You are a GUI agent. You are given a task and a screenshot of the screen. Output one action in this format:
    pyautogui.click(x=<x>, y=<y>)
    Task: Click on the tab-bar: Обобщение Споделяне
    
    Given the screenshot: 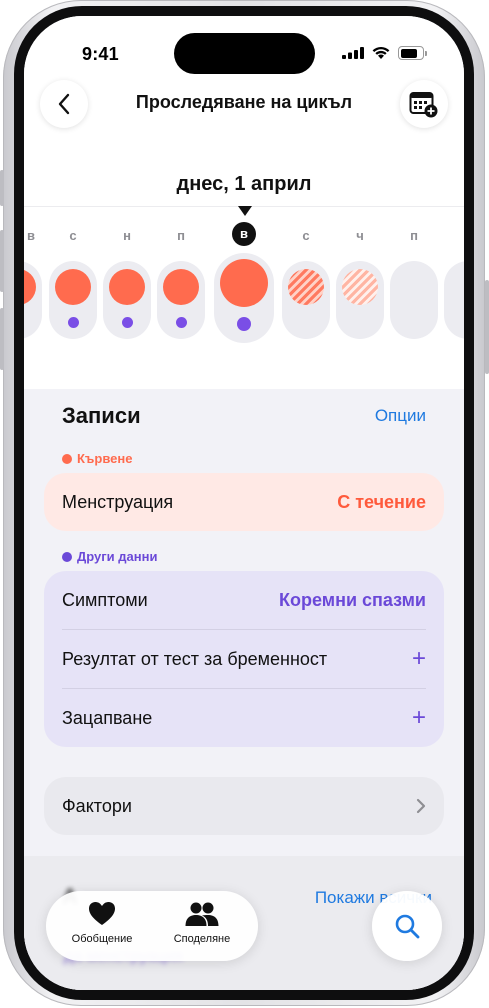 What is the action you would take?
    pyautogui.click(x=152, y=926)
    